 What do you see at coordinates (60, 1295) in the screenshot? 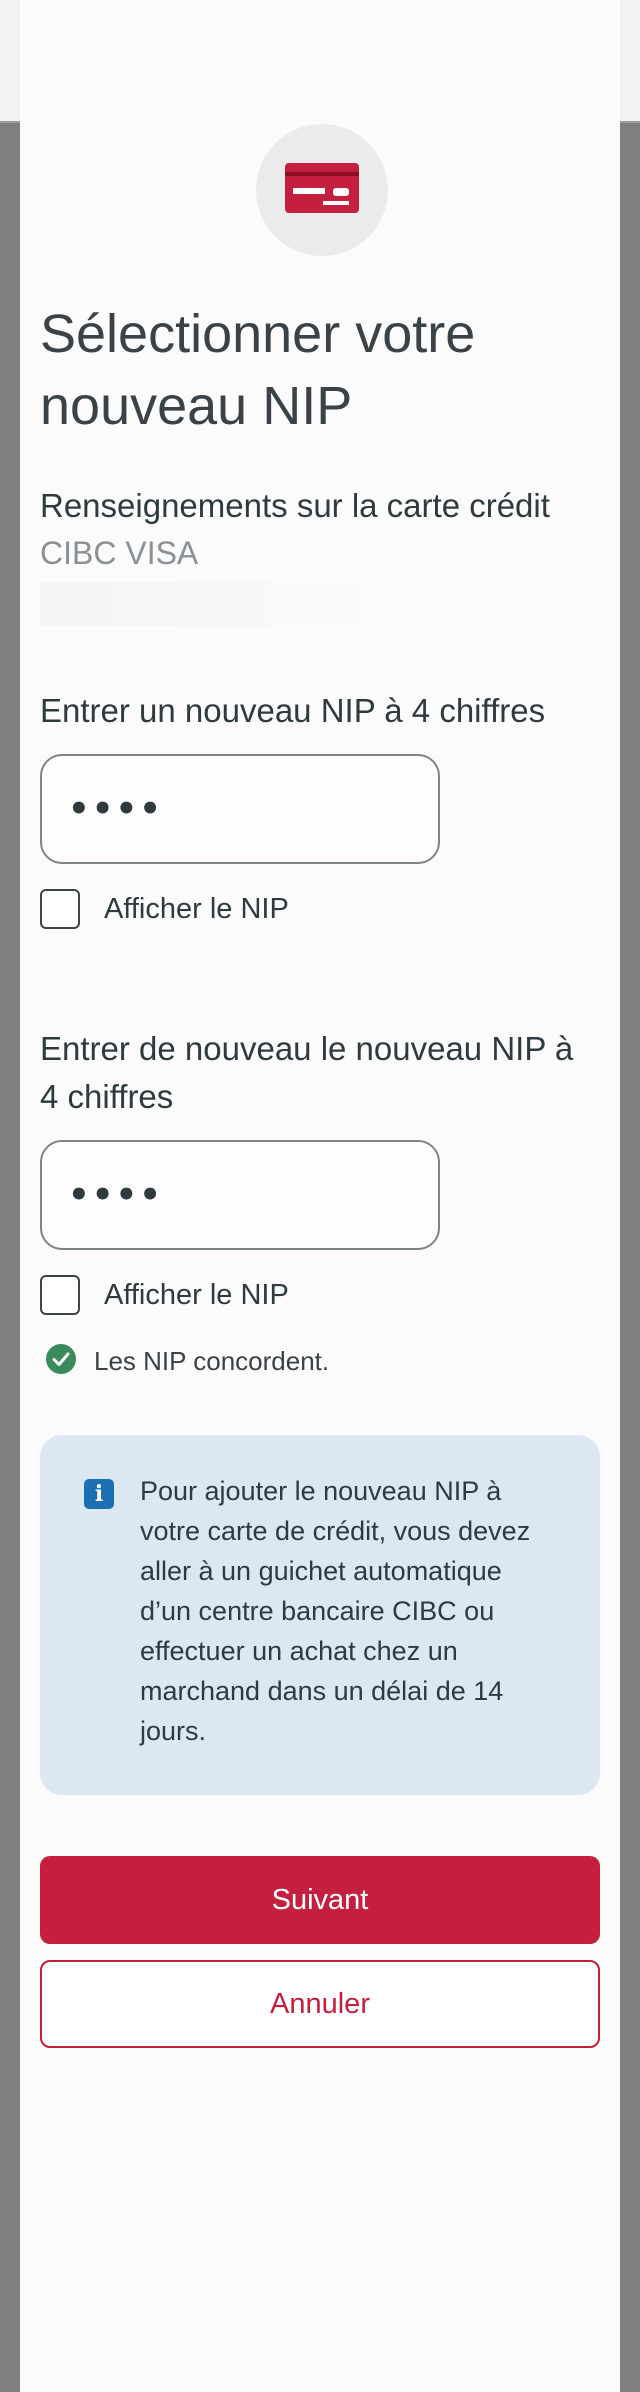
I see `show-confirm-pin-checkbox` at bounding box center [60, 1295].